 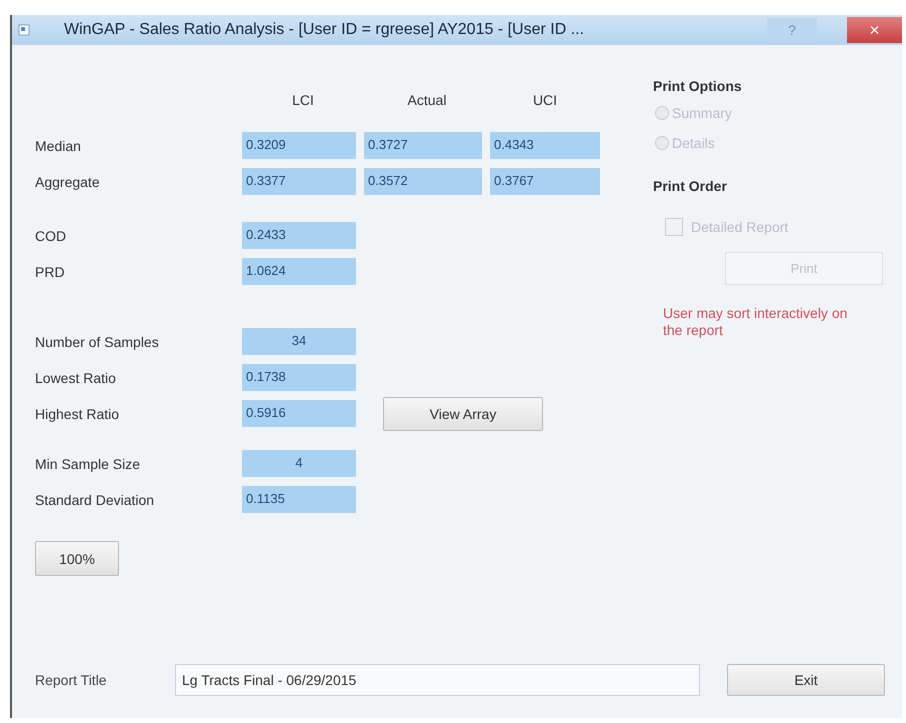 What do you see at coordinates (299, 499) in the screenshot?
I see `value-field: 0.1135` at bounding box center [299, 499].